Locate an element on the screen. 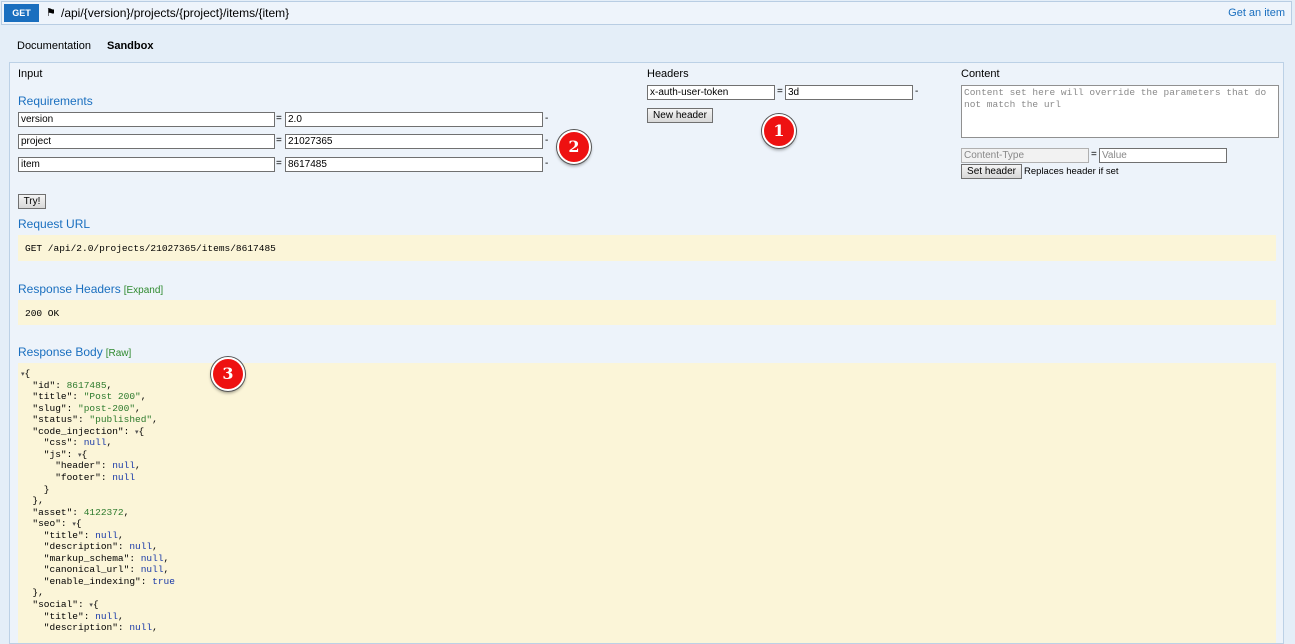  param-name-version: version is located at coordinates (146, 119).